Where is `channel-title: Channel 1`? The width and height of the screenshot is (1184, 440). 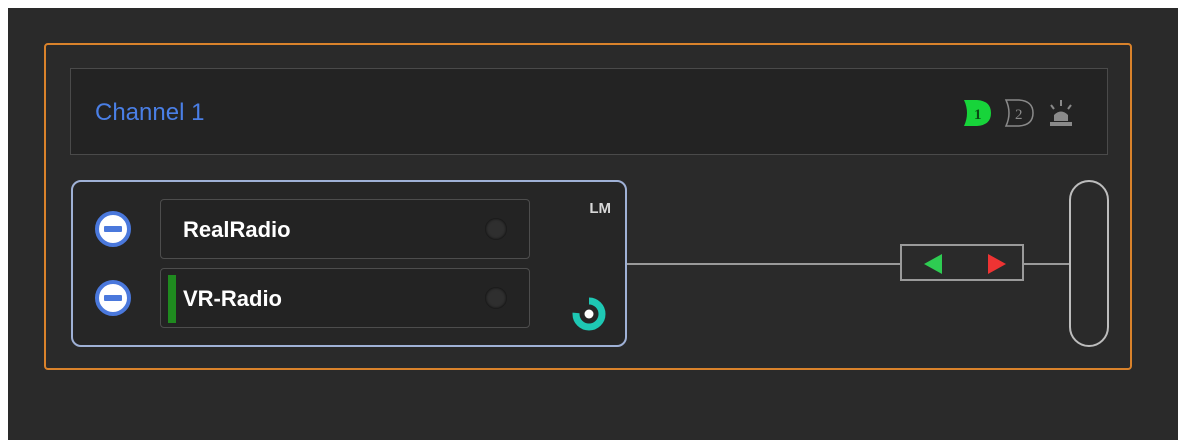 channel-title: Channel 1 is located at coordinates (150, 112).